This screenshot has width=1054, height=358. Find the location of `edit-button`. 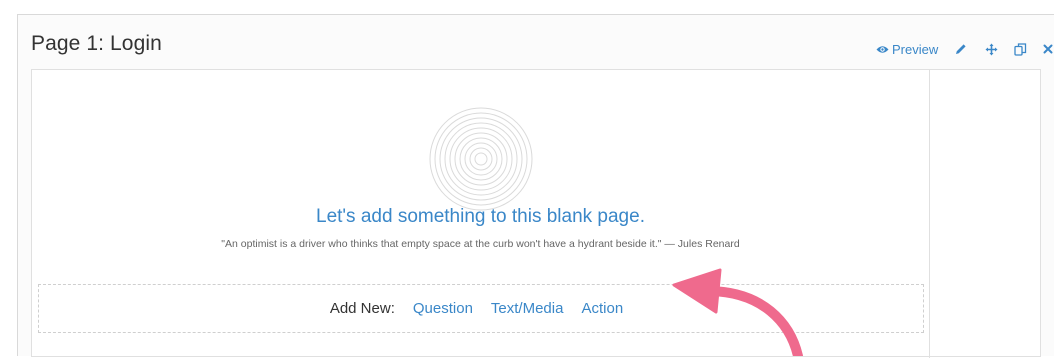

edit-button is located at coordinates (961, 49).